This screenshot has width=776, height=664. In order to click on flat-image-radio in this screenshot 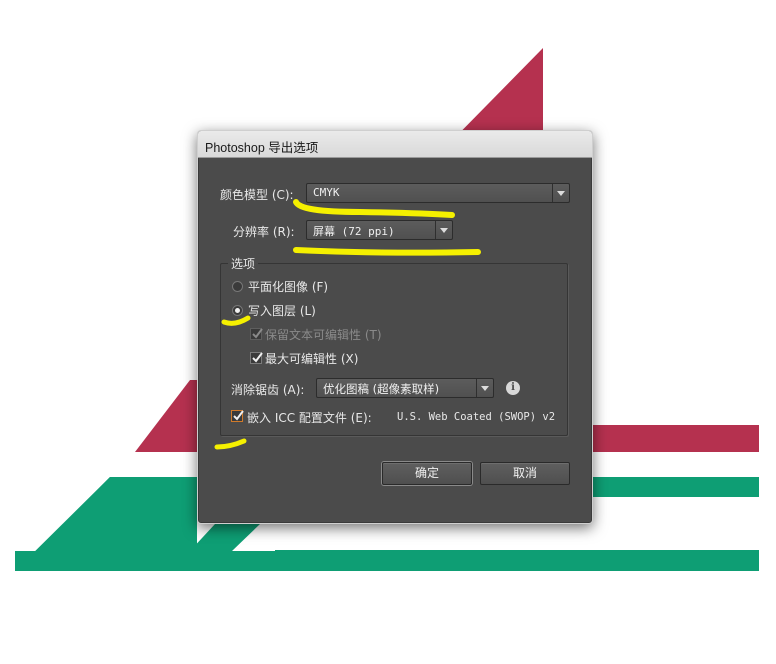, I will do `click(237, 286)`.